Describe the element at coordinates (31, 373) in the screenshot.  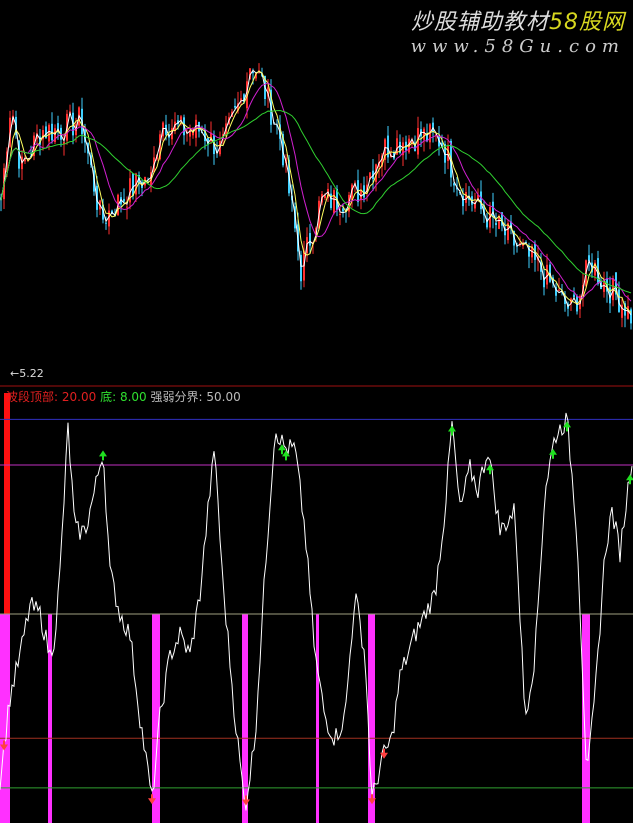
I see `price-low-value: 5.22` at that location.